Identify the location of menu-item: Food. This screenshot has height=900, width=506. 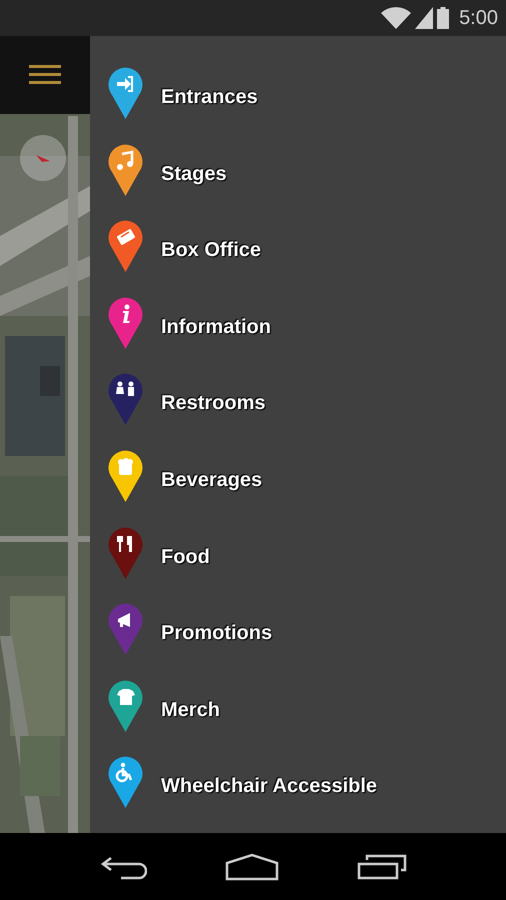
(185, 557).